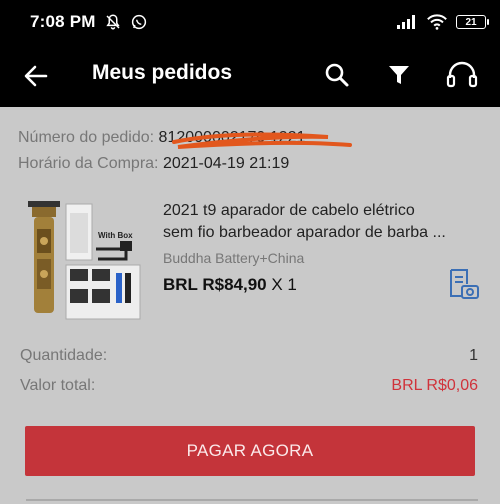  Describe the element at coordinates (250, 451) in the screenshot. I see `pay-now-button: PAGAR AGORA` at that location.